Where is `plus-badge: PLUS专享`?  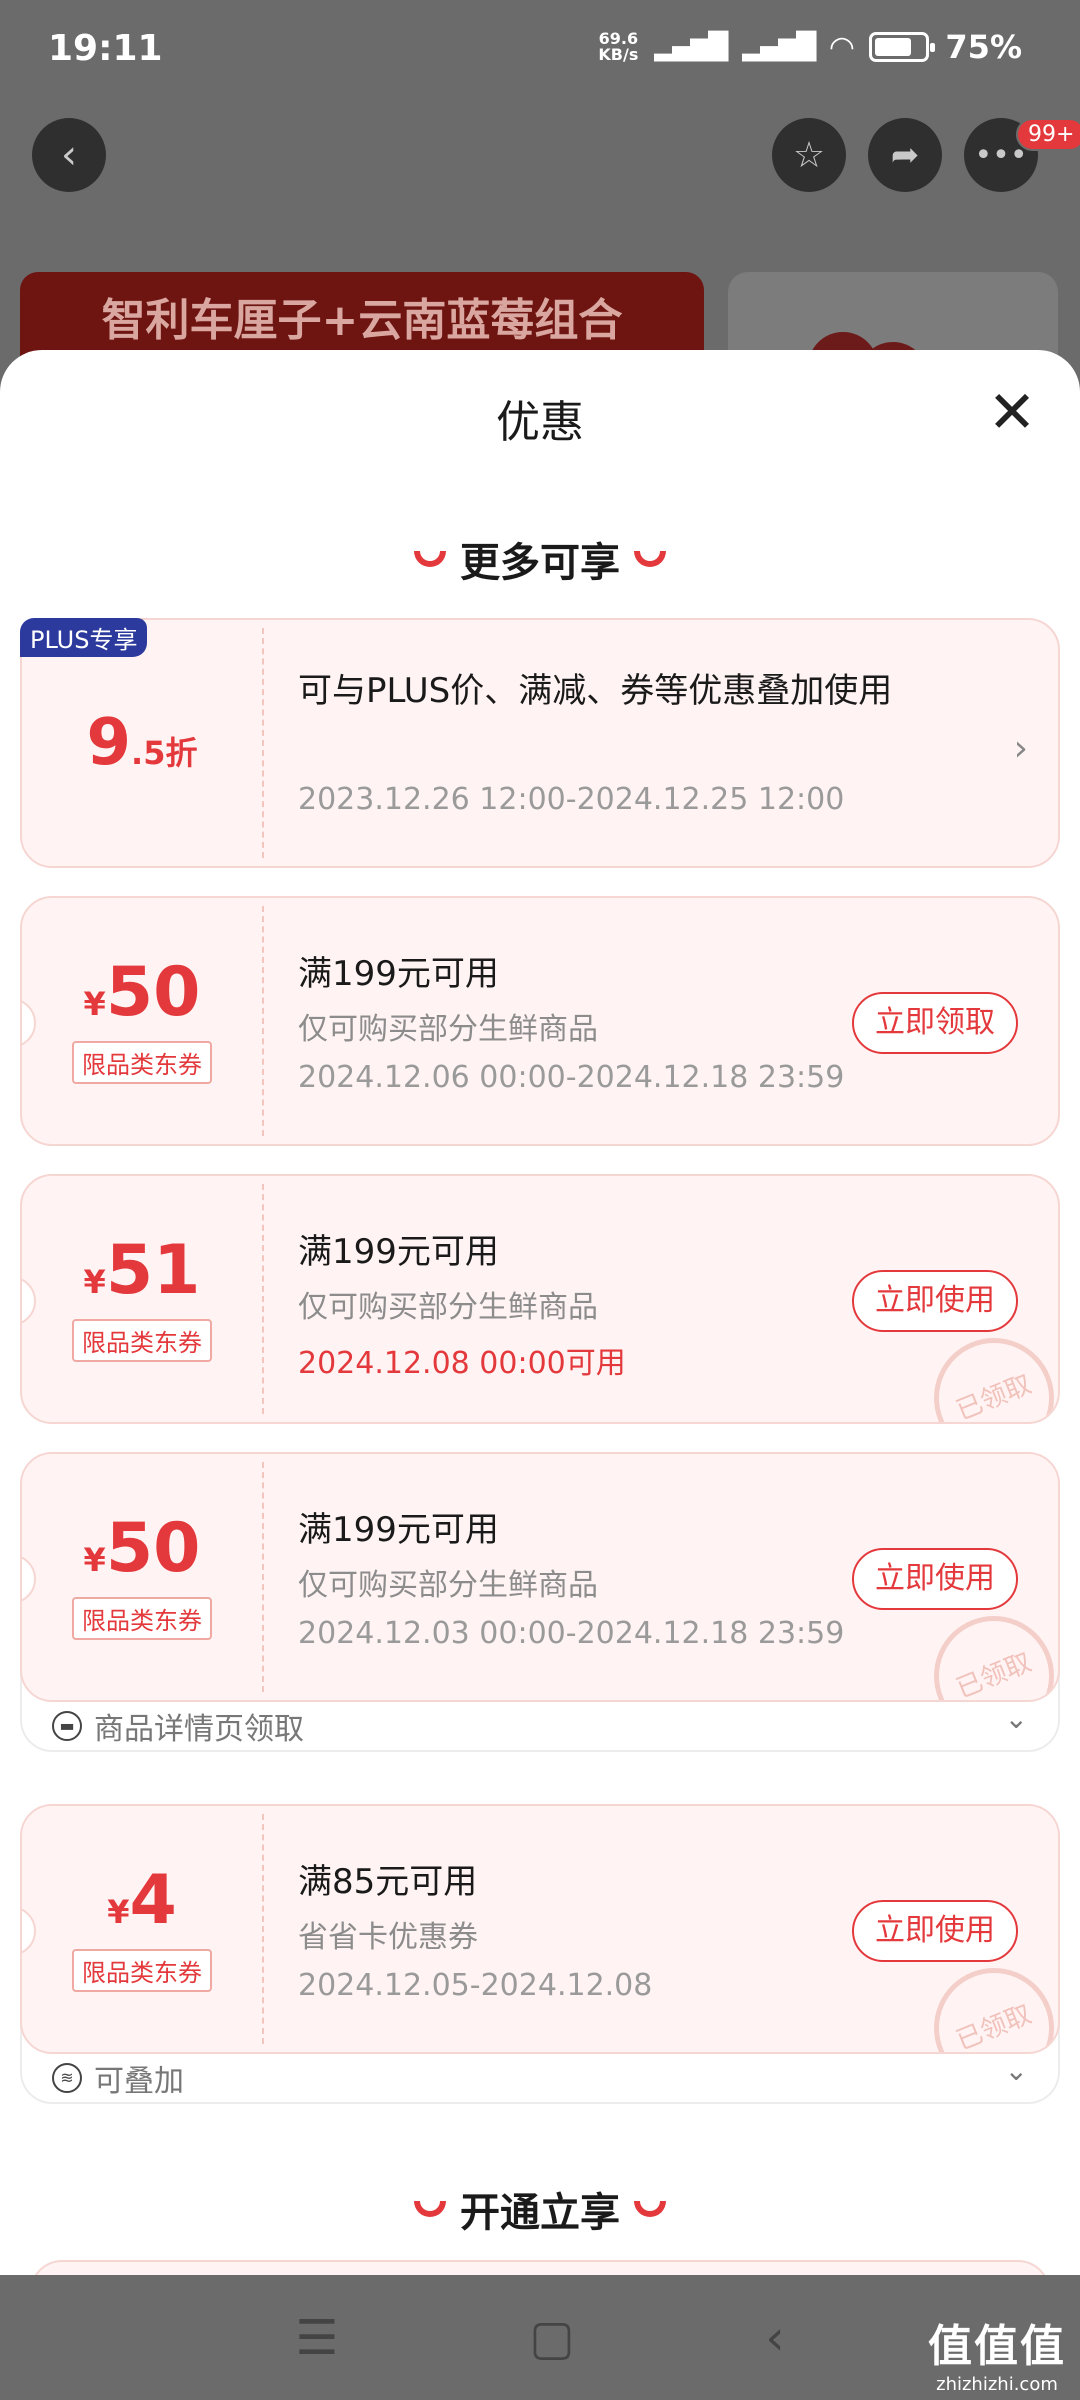 plus-badge: PLUS专享 is located at coordinates (84, 637).